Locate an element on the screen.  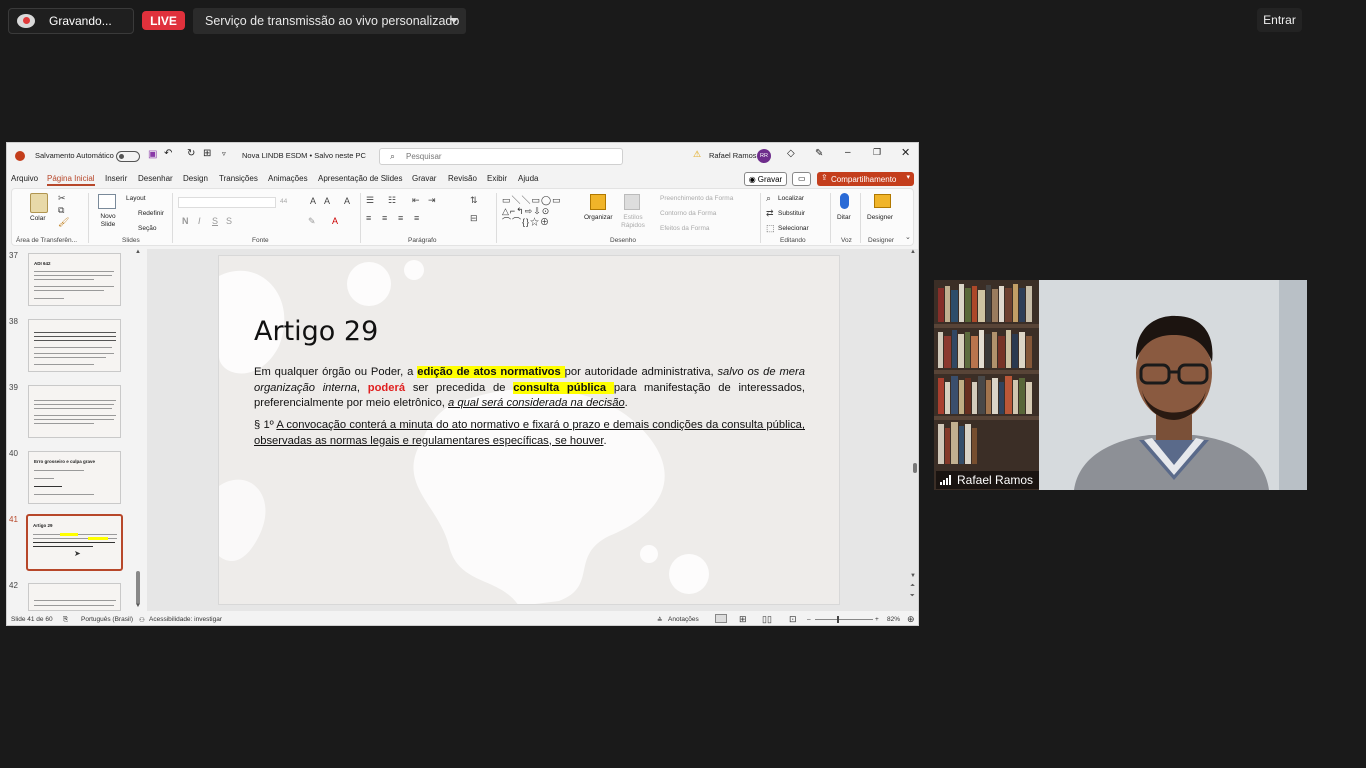
select-icon: ⬚ is located at coordinates (770, 228).